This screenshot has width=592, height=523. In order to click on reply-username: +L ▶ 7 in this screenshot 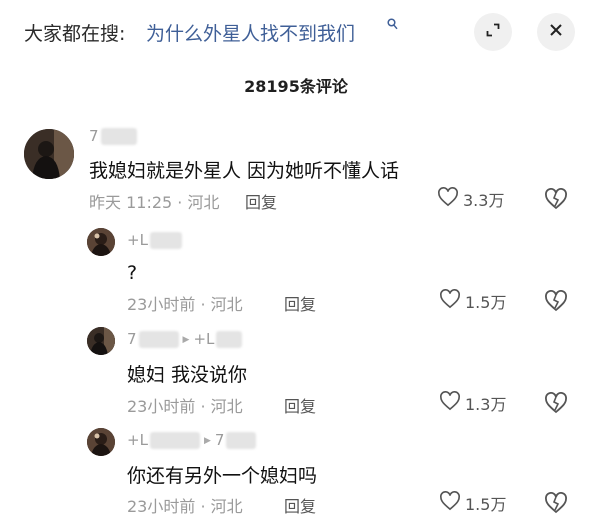, I will do `click(192, 440)`.